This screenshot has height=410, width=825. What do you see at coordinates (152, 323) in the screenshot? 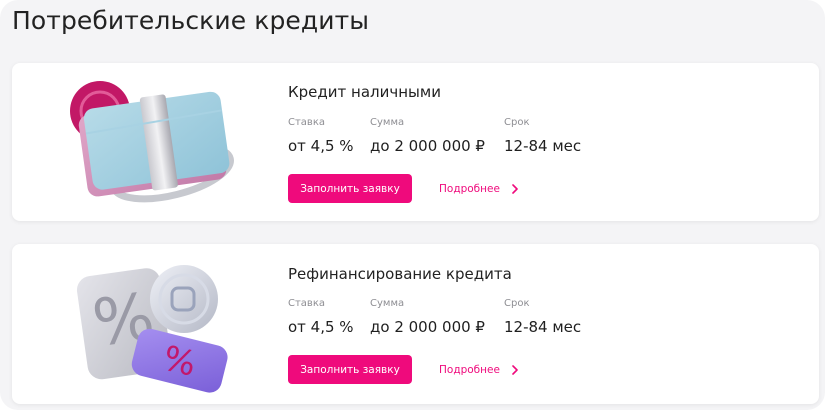
I see `percent-refinance-illustration: % %` at bounding box center [152, 323].